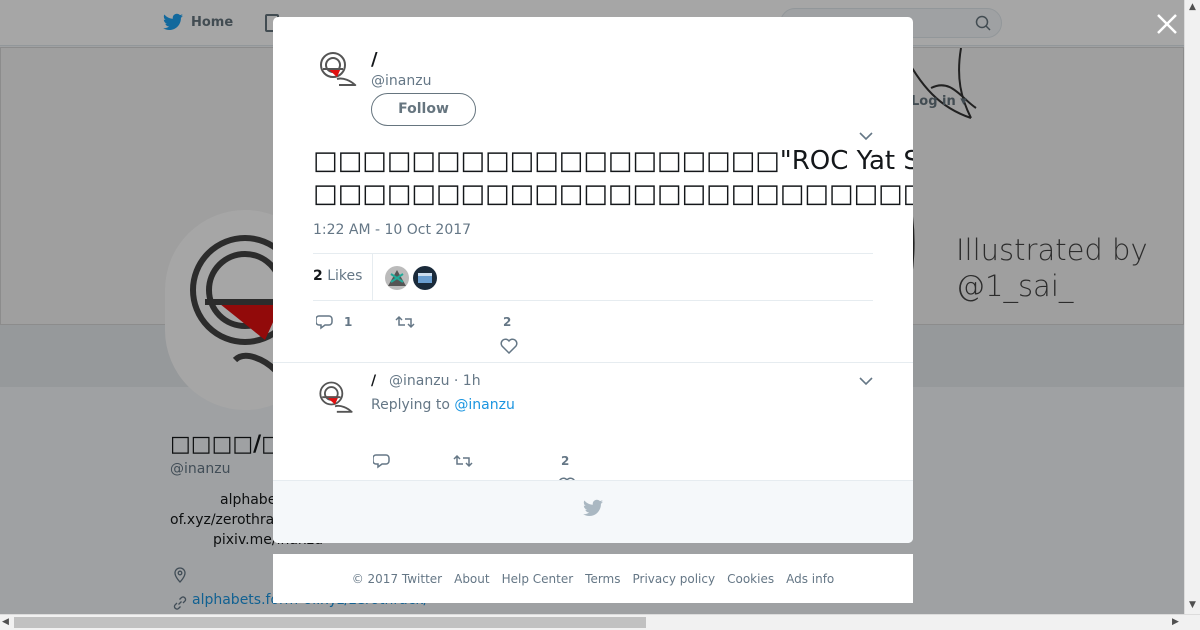 This screenshot has height=630, width=1200. I want to click on author-handle: @inanzu, so click(401, 81).